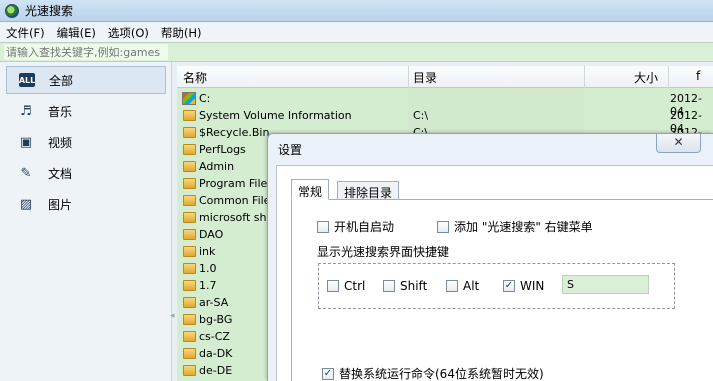  Describe the element at coordinates (605, 284) in the screenshot. I see `hotkey-input: S` at that location.